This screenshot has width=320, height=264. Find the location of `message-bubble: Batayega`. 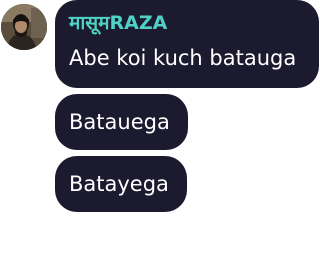

message-bubble: Batayega is located at coordinates (121, 184).